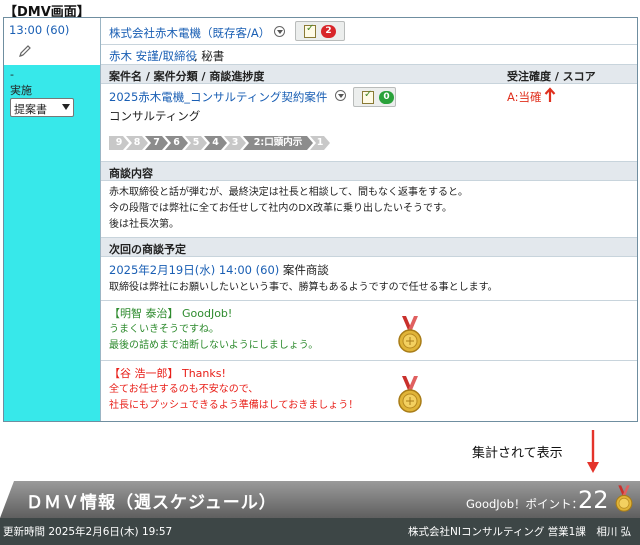 This screenshot has height=545, width=640. Describe the element at coordinates (524, 97) in the screenshot. I see `order-status: A:当確` at that location.